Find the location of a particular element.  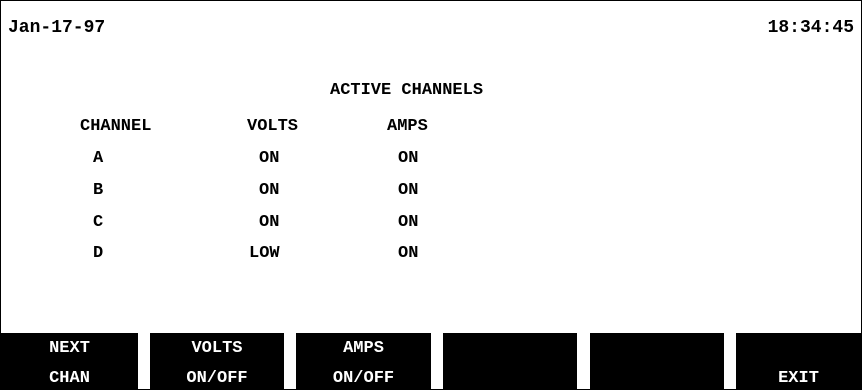

date-display: Jan-17-97 is located at coordinates (57, 28).